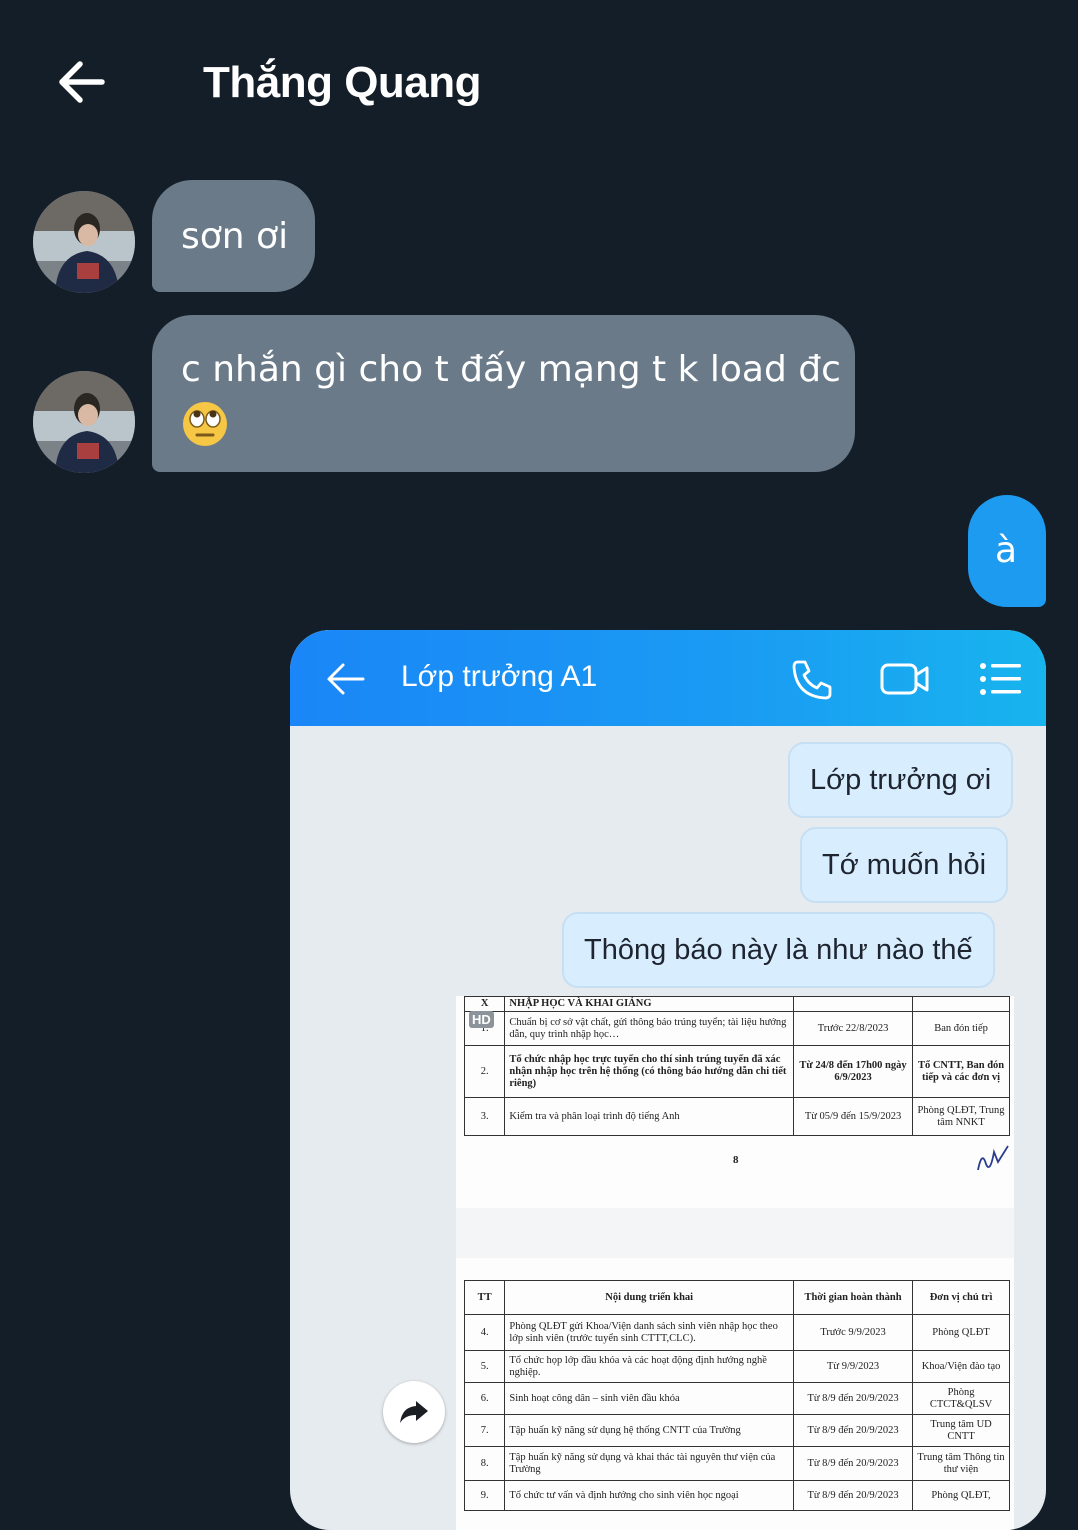  Describe the element at coordinates (904, 679) in the screenshot. I see `video-camera-icon` at that location.